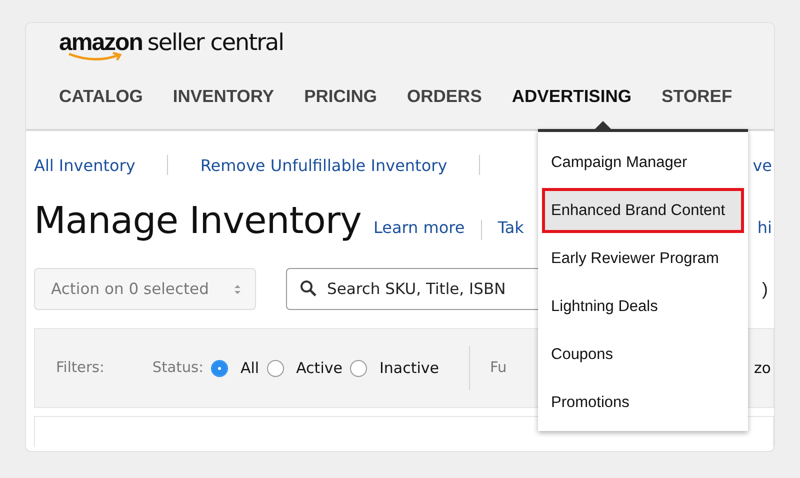 Image resolution: width=800 pixels, height=478 pixels. What do you see at coordinates (762, 165) in the screenshot?
I see `inventory-link: ve` at bounding box center [762, 165].